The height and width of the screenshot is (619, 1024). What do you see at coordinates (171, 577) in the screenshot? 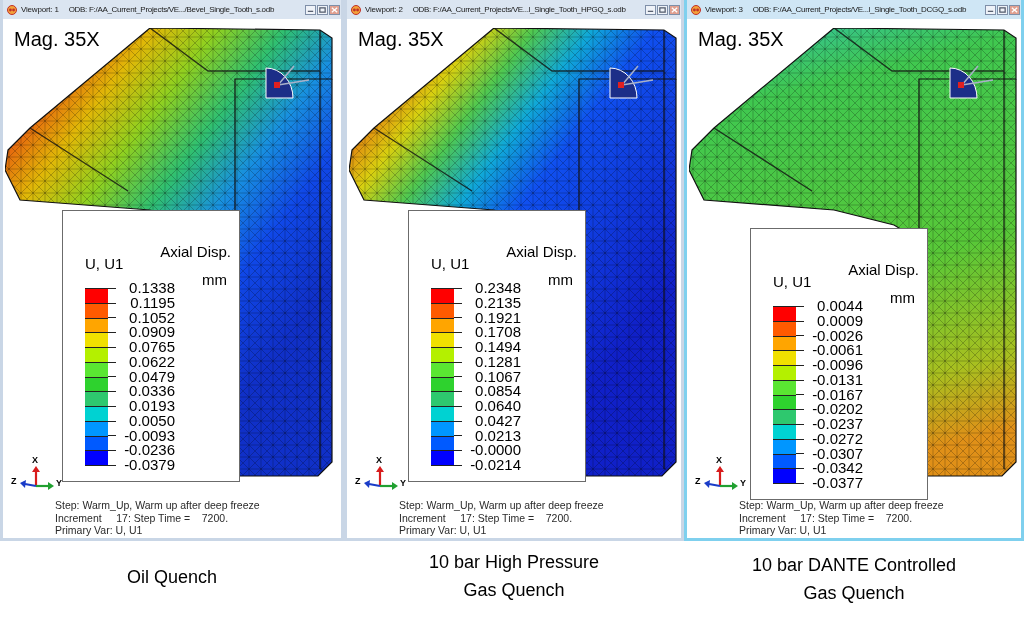
I see `caption-text: Oil Quench` at bounding box center [171, 577].